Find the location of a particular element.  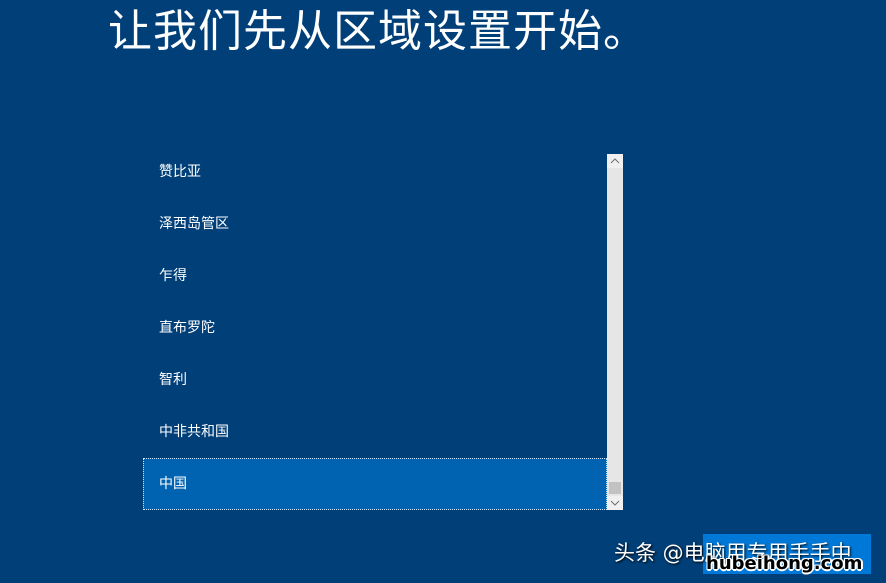

list-item-zambia: 赞比亚 is located at coordinates (375, 172).